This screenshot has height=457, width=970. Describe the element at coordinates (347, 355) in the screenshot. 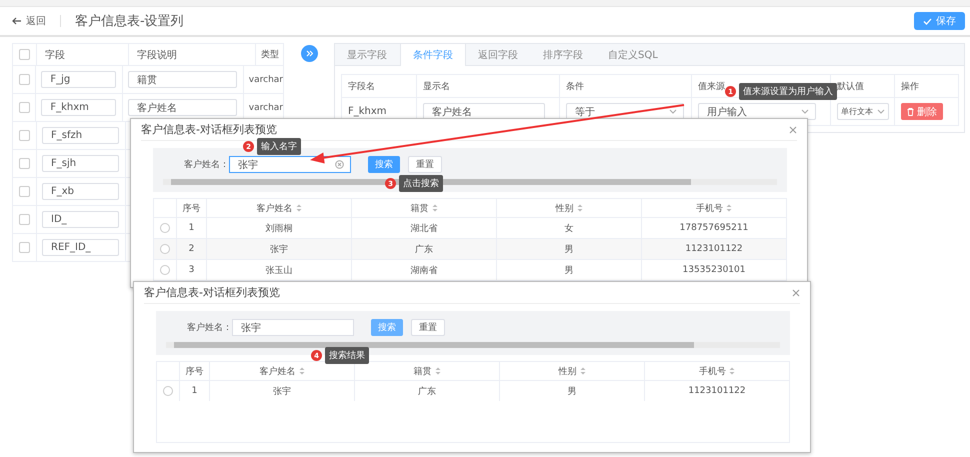

I see `annotation-tooltip: 搜索结果` at that location.